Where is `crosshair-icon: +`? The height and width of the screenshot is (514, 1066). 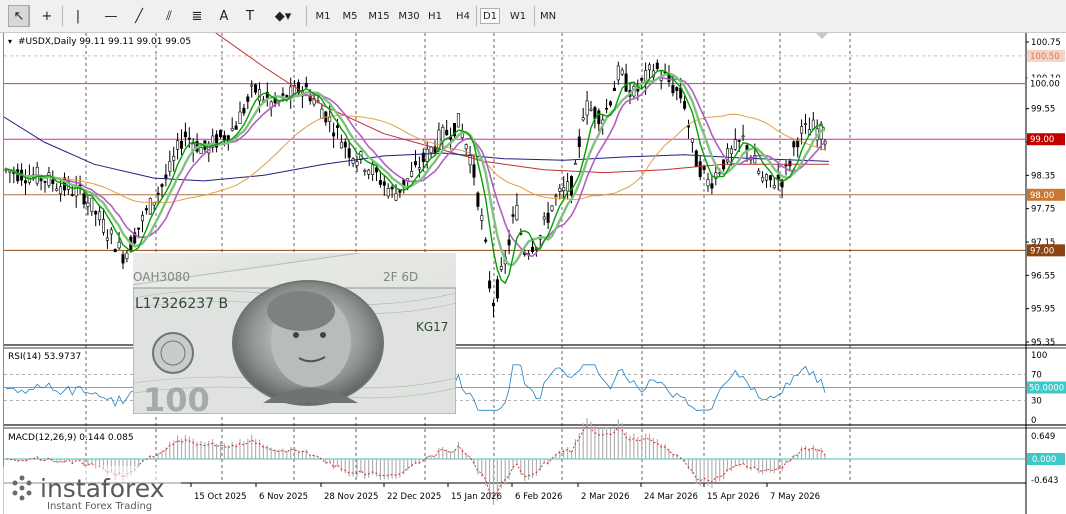
crosshair-icon: + is located at coordinates (47, 16).